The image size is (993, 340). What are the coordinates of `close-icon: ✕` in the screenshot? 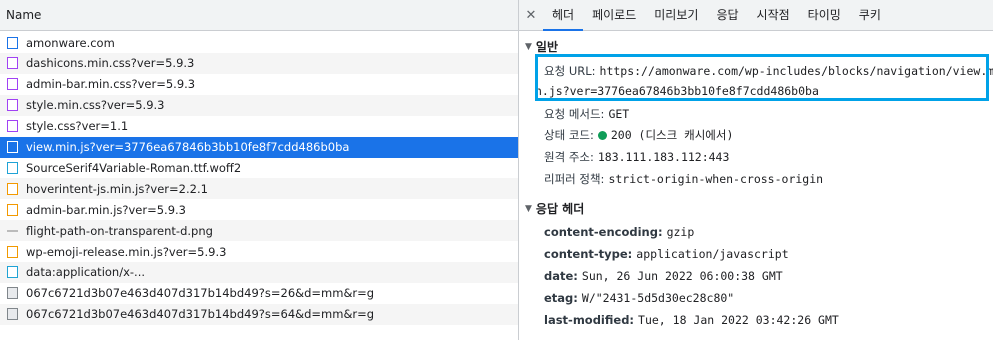 It's located at (531, 15).